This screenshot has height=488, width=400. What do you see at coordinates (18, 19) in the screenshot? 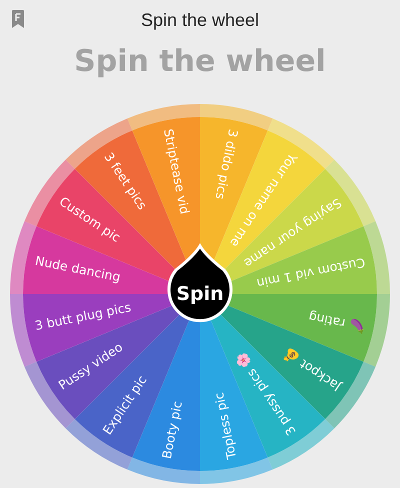
I see `bookmark-icon` at bounding box center [18, 19].